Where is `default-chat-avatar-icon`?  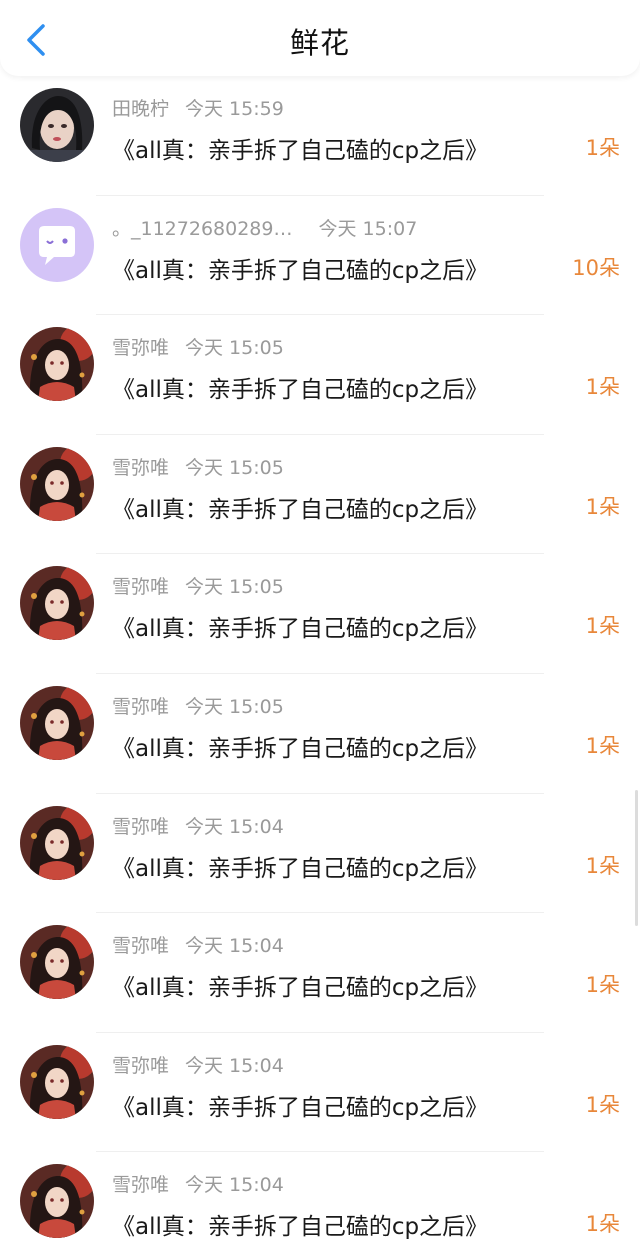
default-chat-avatar-icon is located at coordinates (57, 244).